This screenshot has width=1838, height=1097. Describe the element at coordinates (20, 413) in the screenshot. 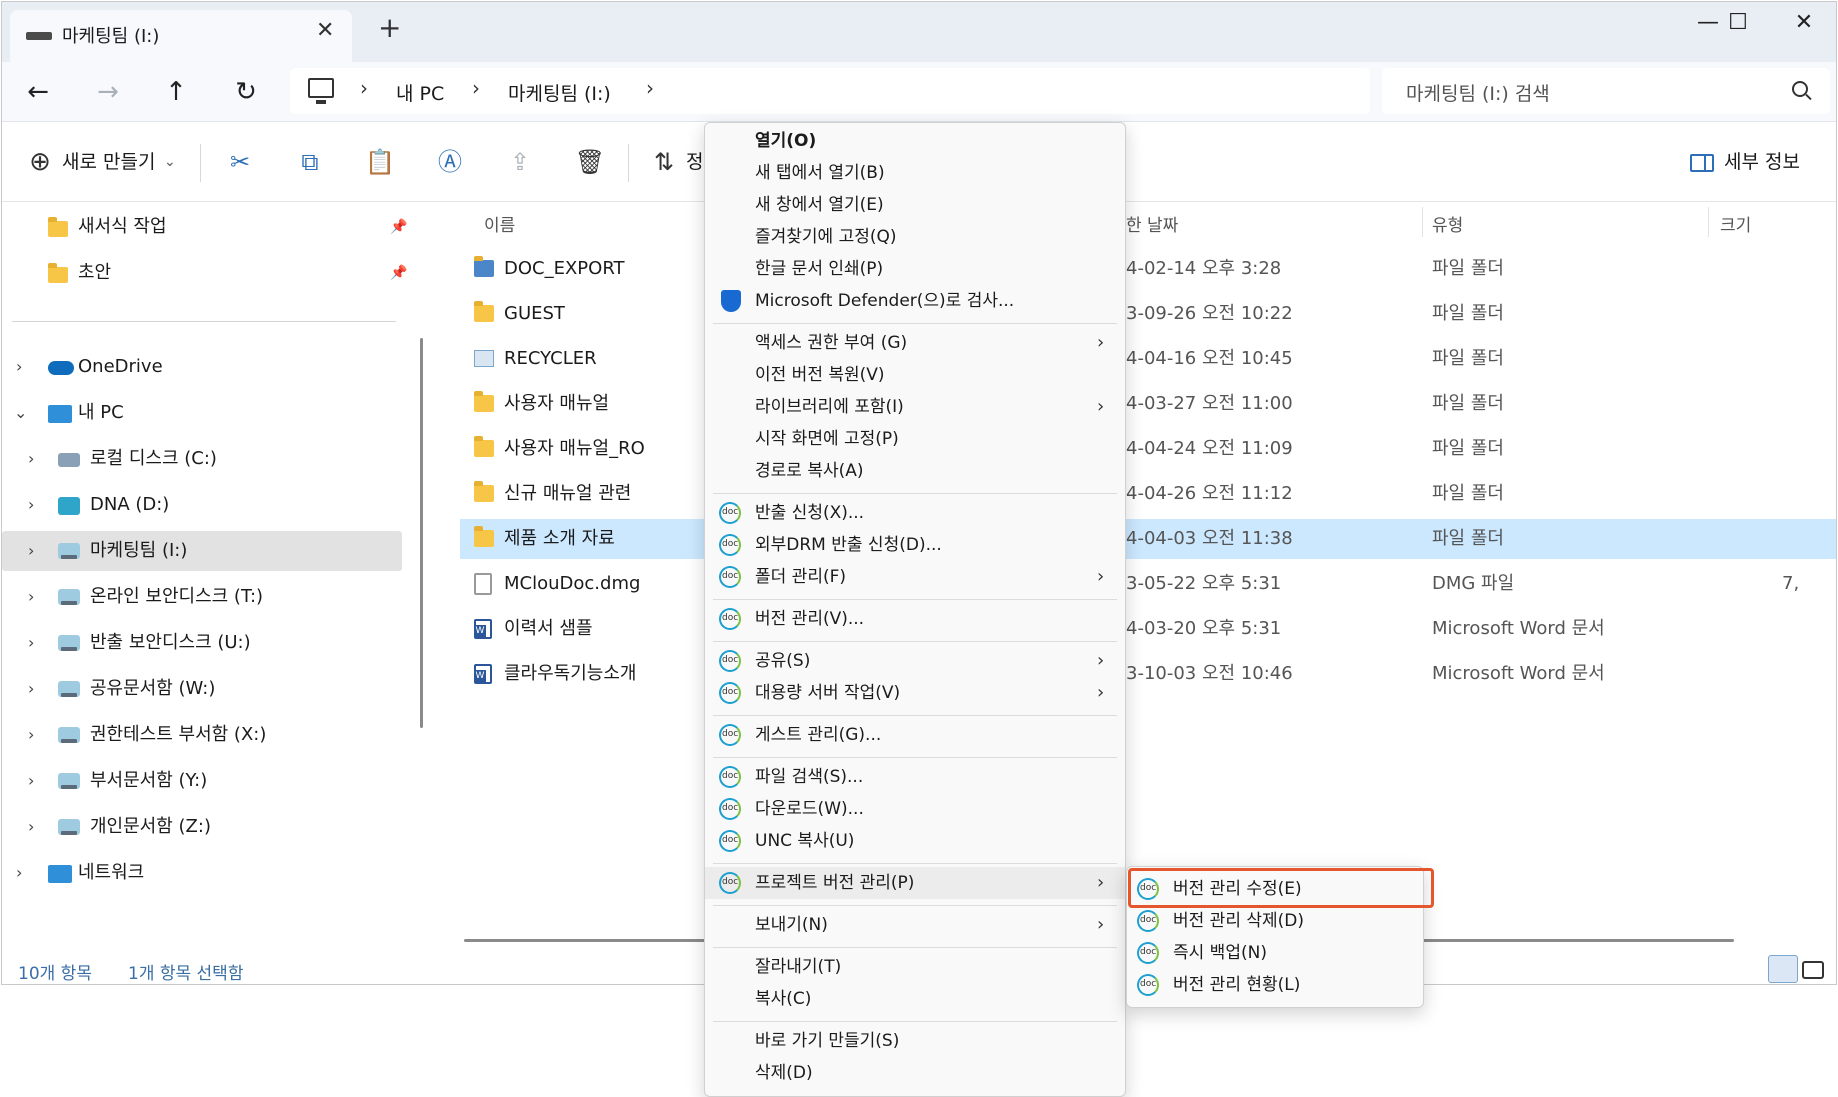

I see `chevron-down-icon: ⌄` at that location.